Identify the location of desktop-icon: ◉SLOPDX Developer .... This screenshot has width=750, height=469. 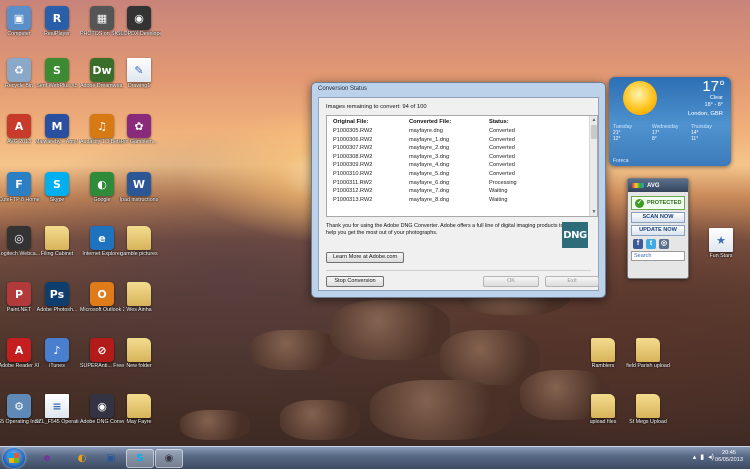
(139, 26).